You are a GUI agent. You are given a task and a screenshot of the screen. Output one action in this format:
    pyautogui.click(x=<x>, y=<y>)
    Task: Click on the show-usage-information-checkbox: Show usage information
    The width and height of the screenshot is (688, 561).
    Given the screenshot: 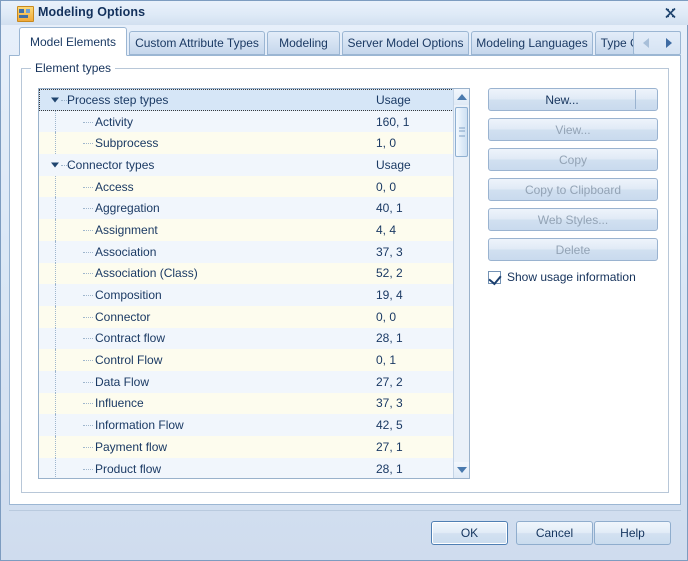 What is the action you would take?
    pyautogui.click(x=573, y=277)
    